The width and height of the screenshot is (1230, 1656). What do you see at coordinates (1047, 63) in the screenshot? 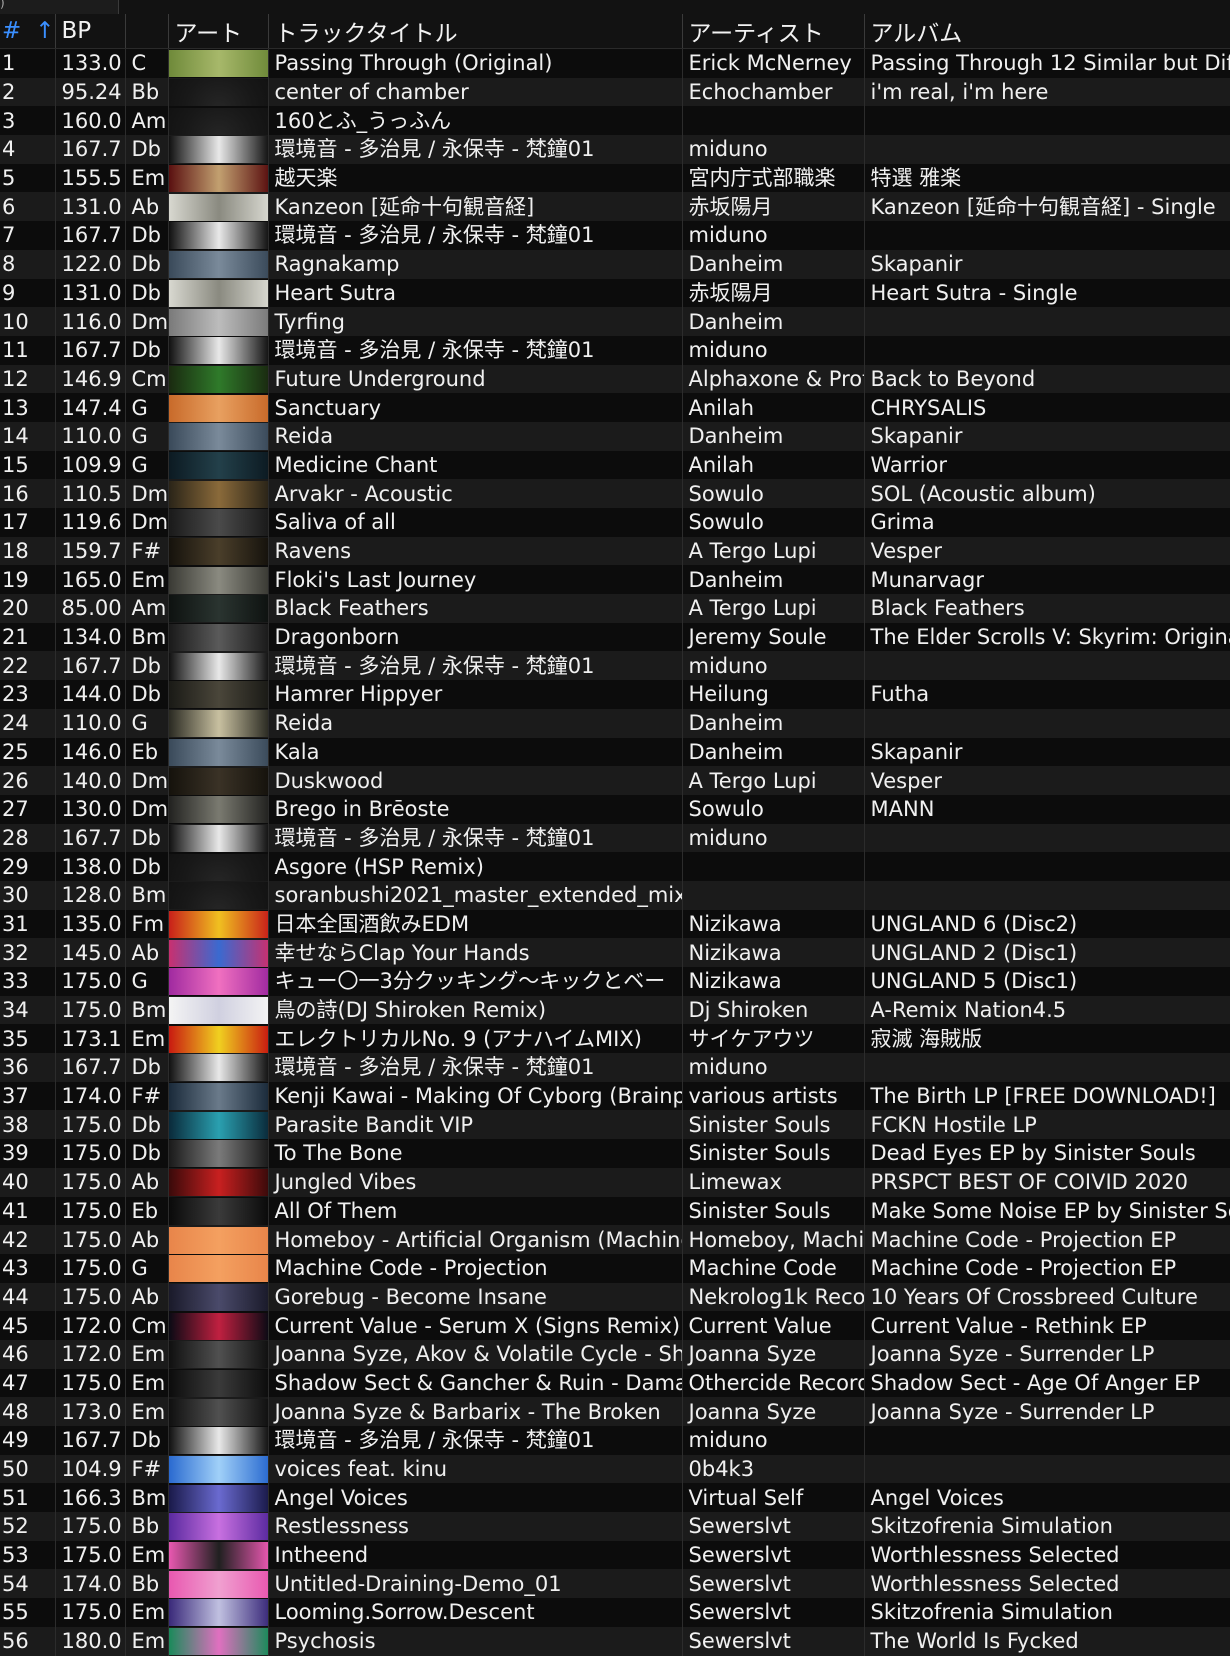
I see `album-cell: Passing Through 12 Similar but Diffe` at bounding box center [1047, 63].